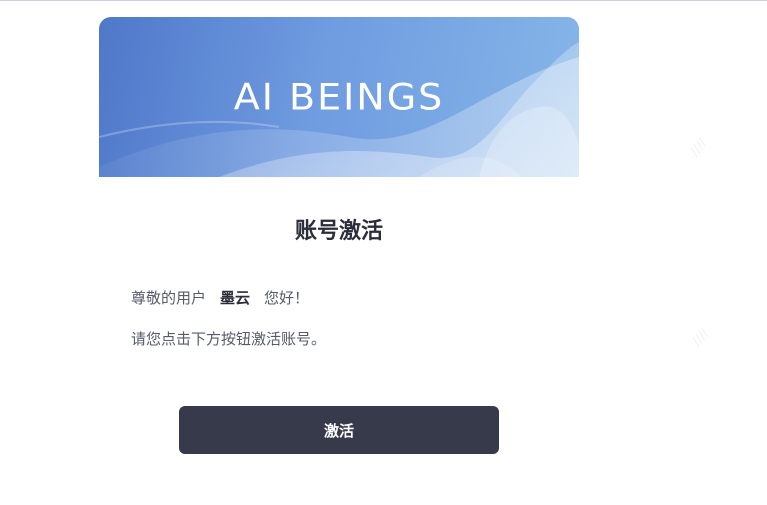 The image size is (767, 505). What do you see at coordinates (229, 339) in the screenshot?
I see `instruction-text: 请您点击下方按钮激活账号。` at bounding box center [229, 339].